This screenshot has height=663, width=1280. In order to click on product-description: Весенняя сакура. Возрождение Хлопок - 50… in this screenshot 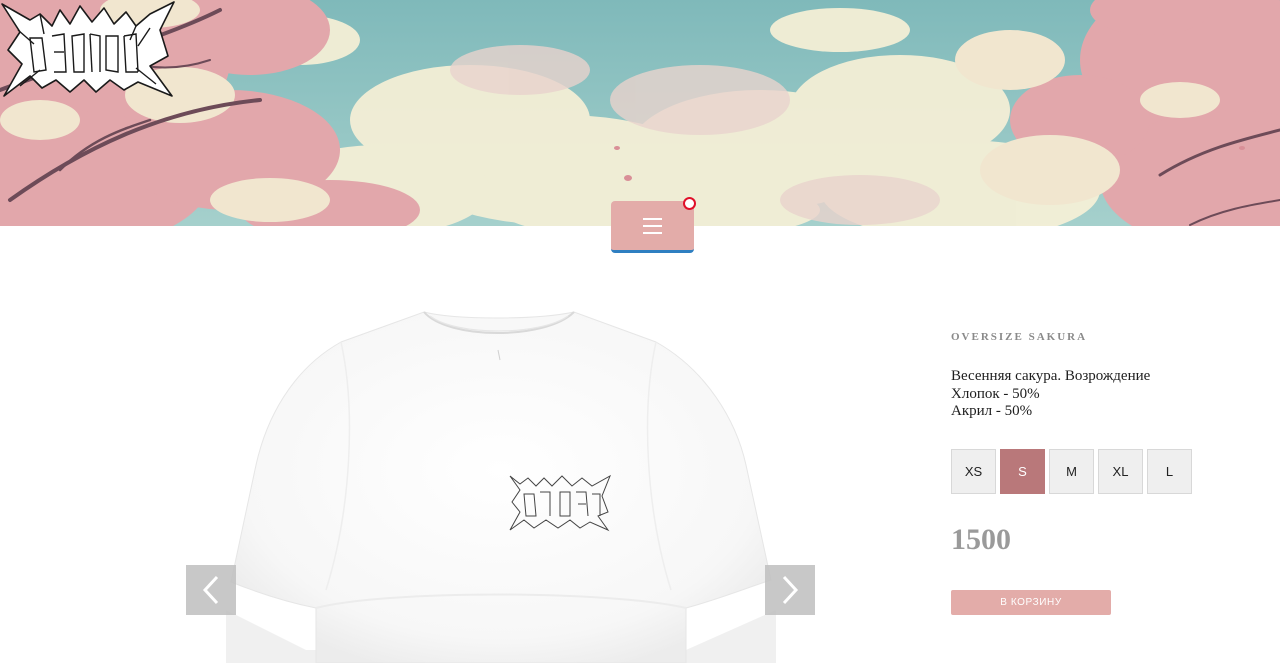, I will do `click(1091, 394)`.